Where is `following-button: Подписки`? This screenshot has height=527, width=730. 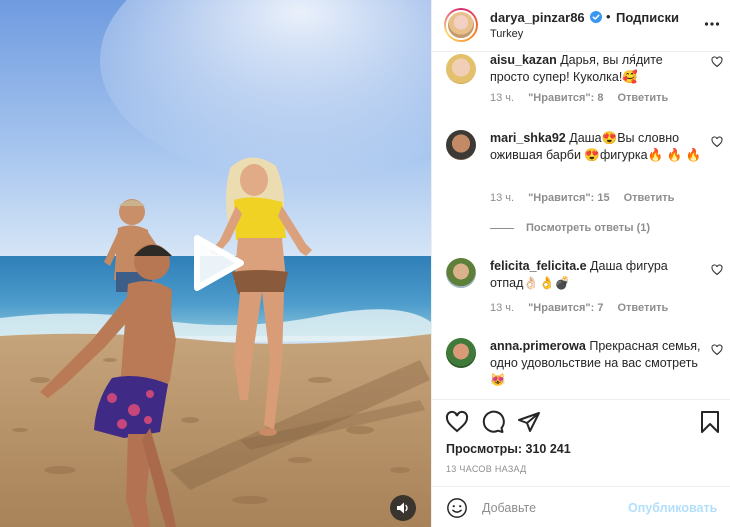 following-button: Подписки is located at coordinates (647, 17).